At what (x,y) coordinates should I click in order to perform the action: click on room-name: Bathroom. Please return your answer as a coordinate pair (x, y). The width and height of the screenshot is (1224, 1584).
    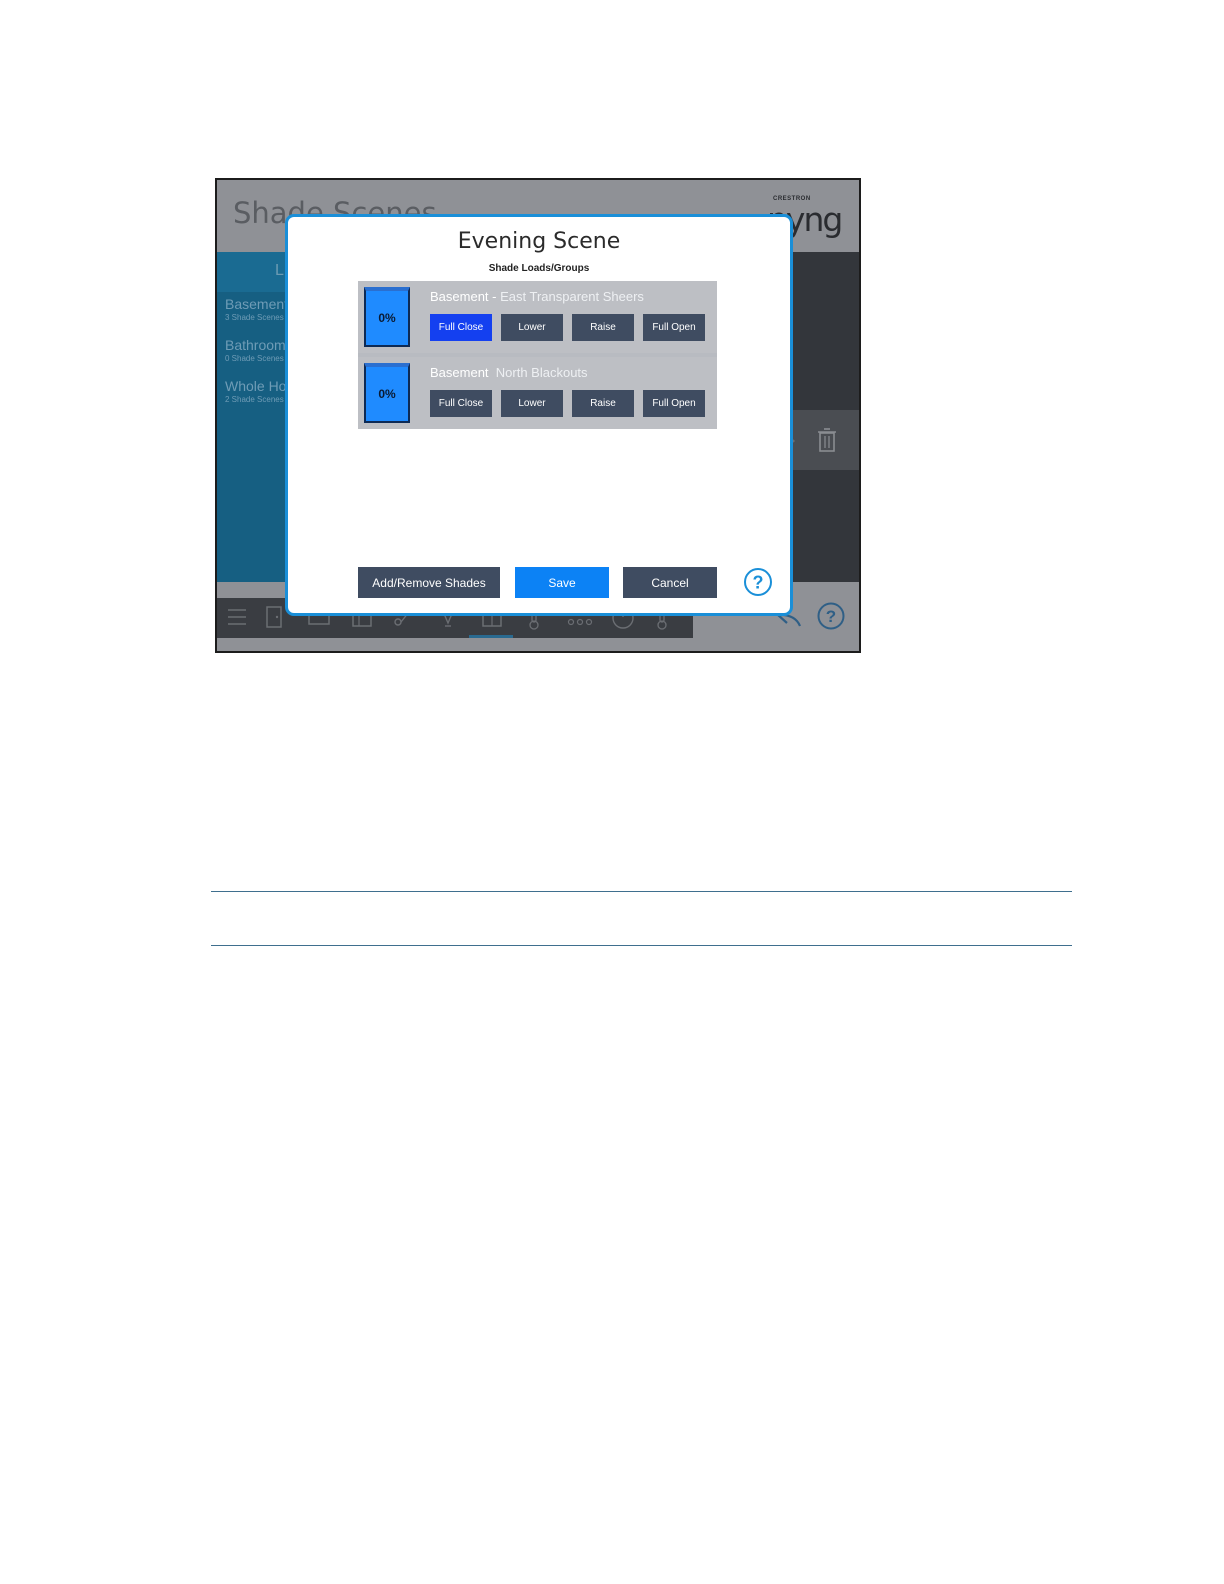
    Looking at the image, I should click on (255, 345).